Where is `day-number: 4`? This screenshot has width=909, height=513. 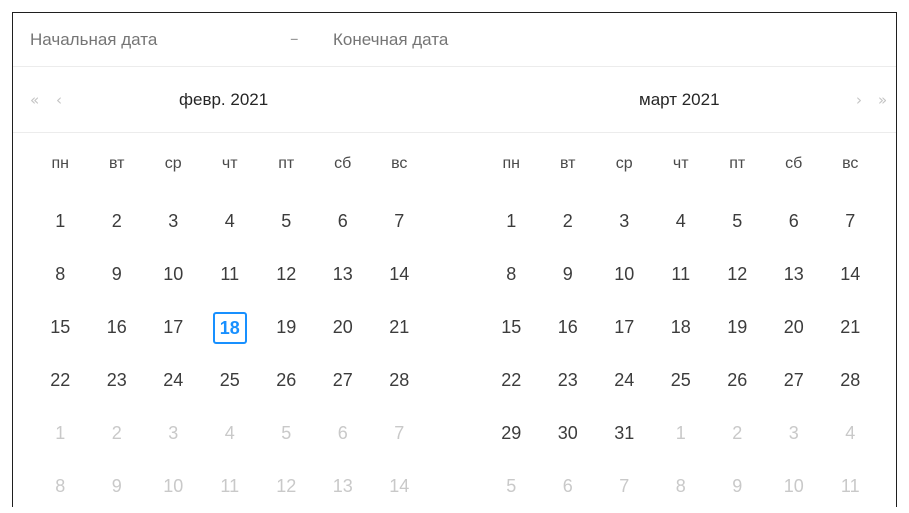
day-number: 4 is located at coordinates (850, 433).